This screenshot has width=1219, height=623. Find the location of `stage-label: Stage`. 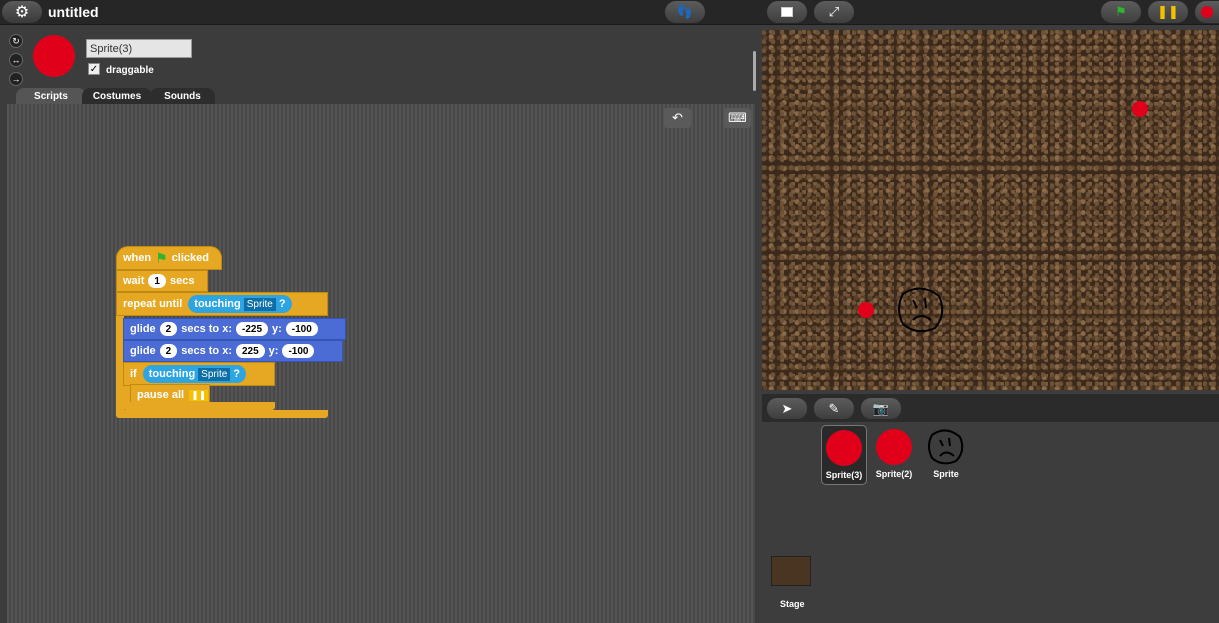

stage-label: Stage is located at coordinates (792, 604).